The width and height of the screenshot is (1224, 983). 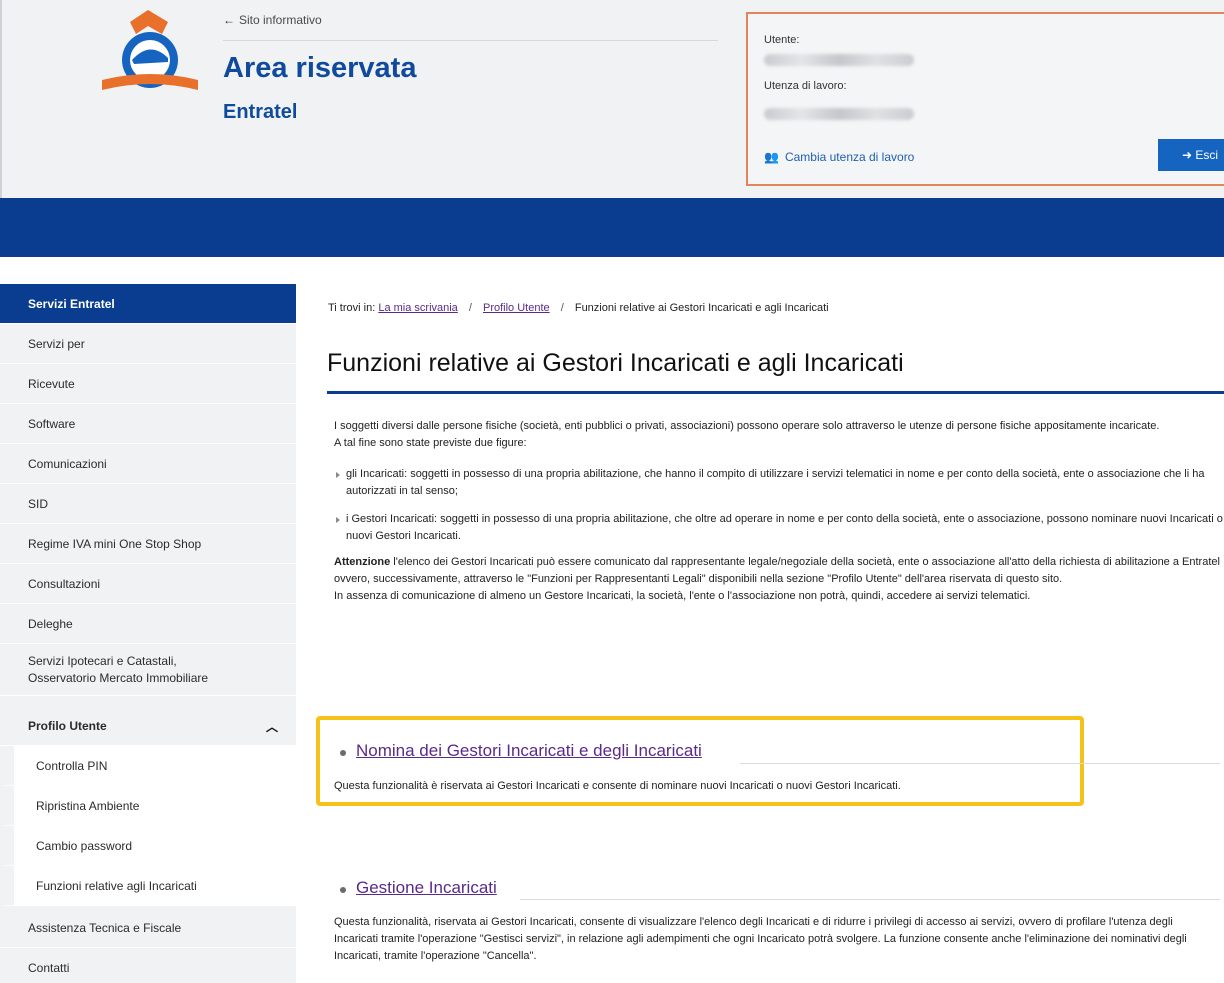 What do you see at coordinates (849, 157) in the screenshot?
I see `change-work-user-label: Cambia utenza di lavoro` at bounding box center [849, 157].